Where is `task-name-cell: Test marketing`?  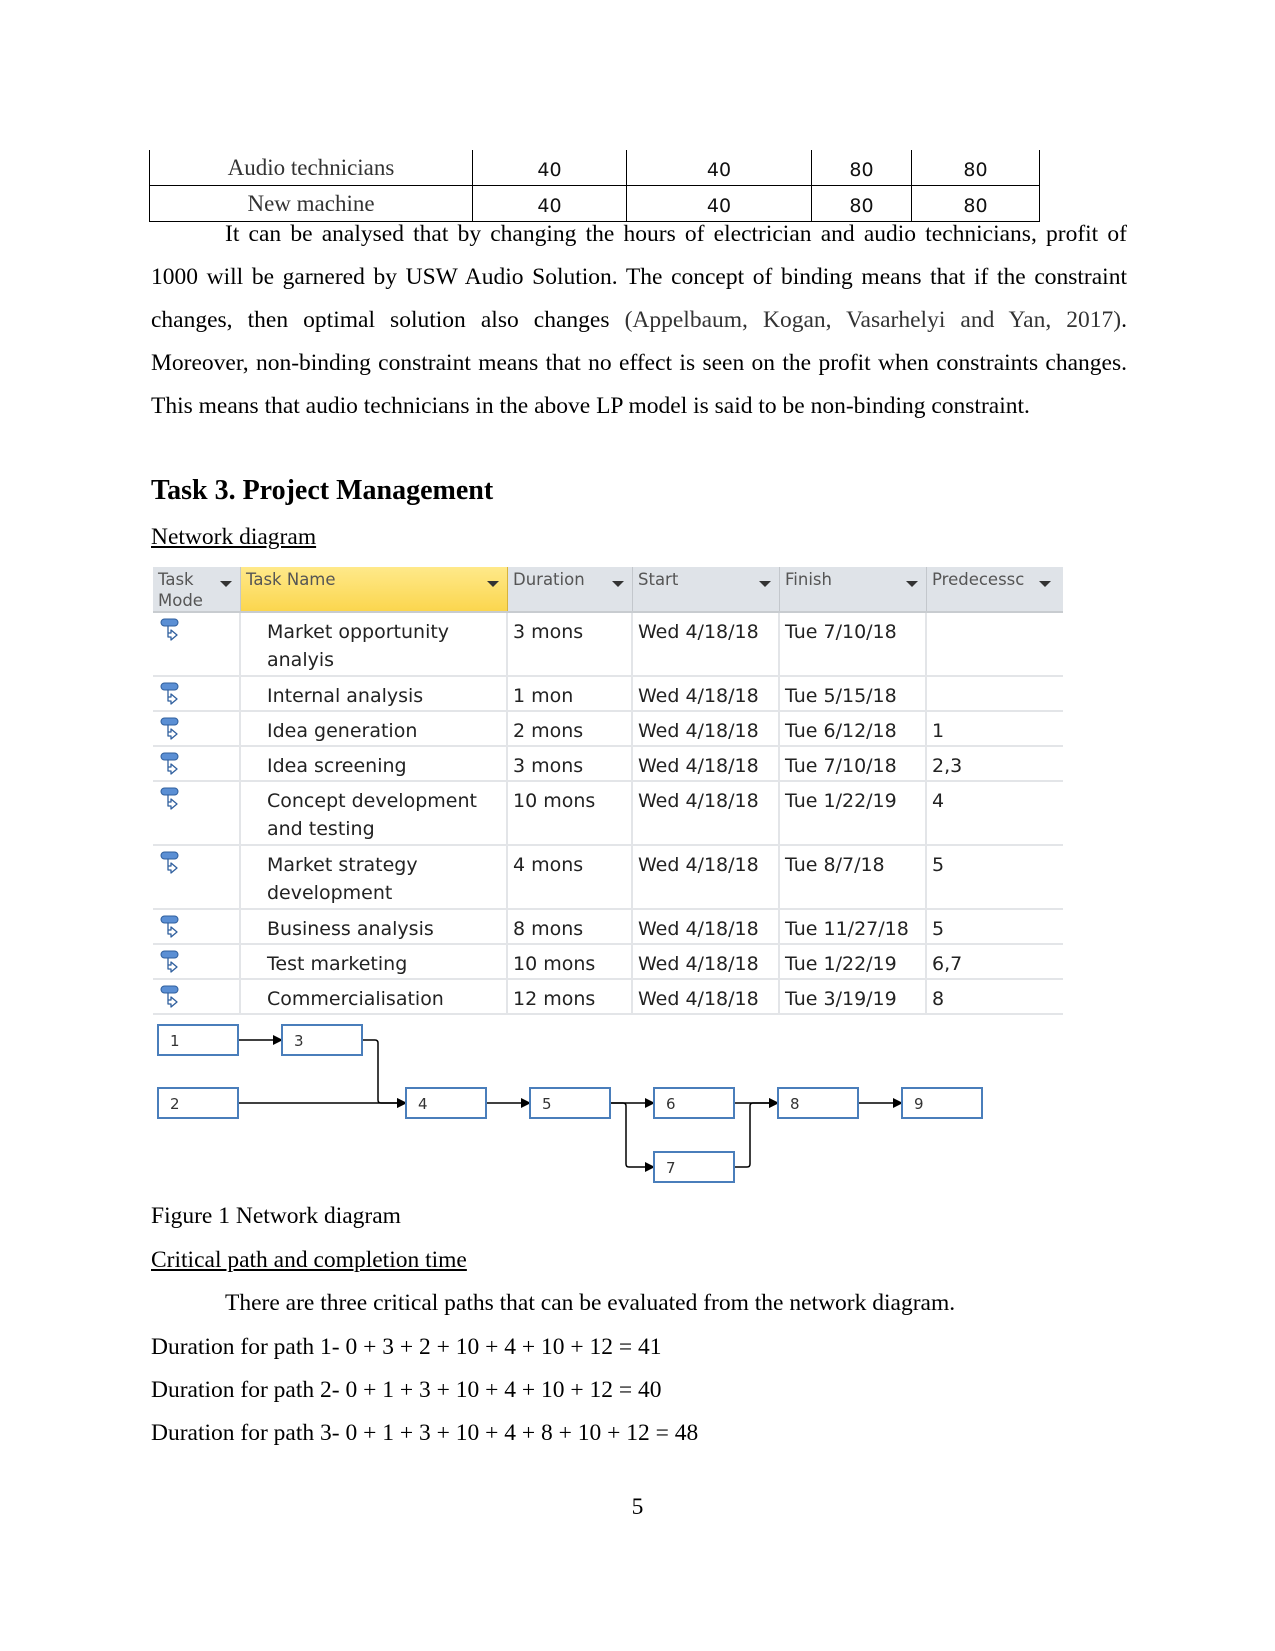
task-name-cell: Test marketing is located at coordinates (374, 961).